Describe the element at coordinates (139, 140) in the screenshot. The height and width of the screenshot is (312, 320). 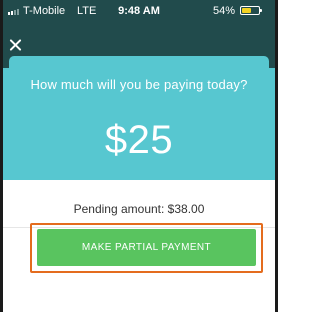
I see `payment-amount: $25` at that location.